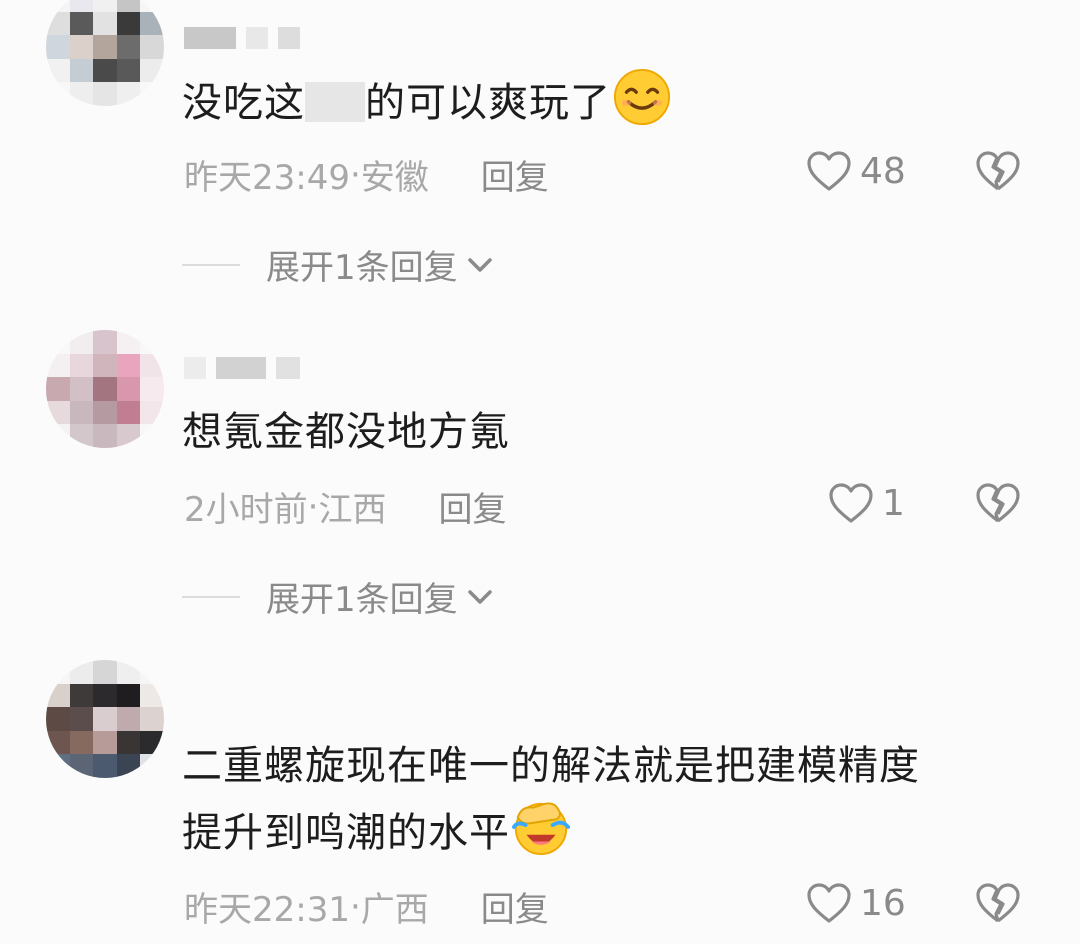  I want to click on comment-meta: 昨天22:31 · 广西 回复, so click(366, 906).